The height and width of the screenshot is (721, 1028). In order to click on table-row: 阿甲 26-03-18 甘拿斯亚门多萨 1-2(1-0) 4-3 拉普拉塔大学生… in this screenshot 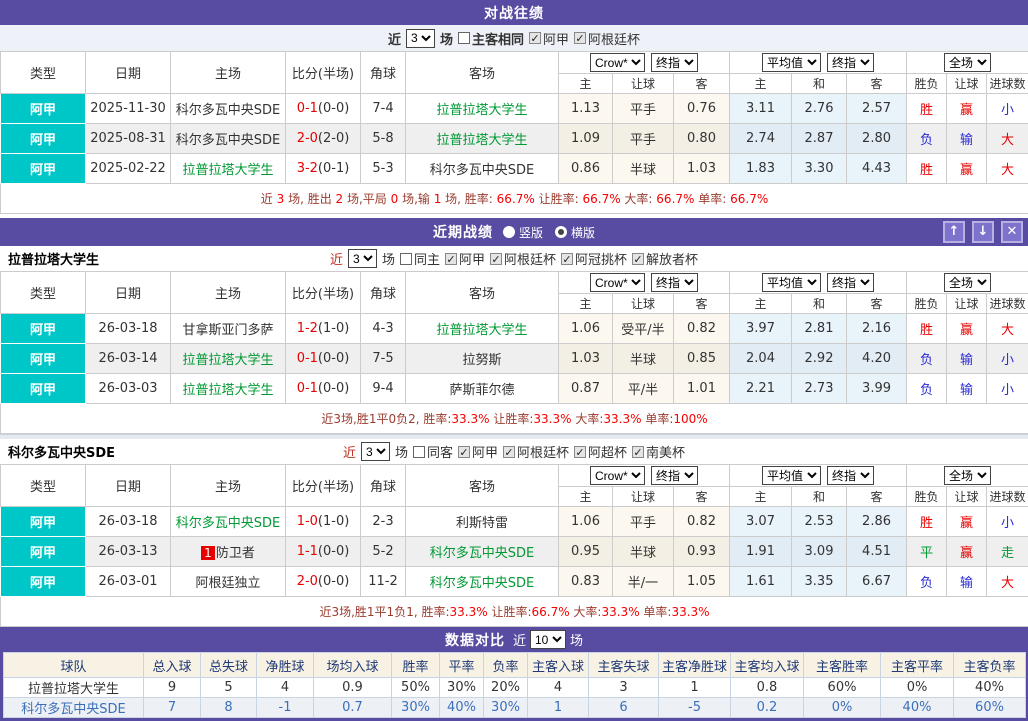, I will do `click(514, 329)`.